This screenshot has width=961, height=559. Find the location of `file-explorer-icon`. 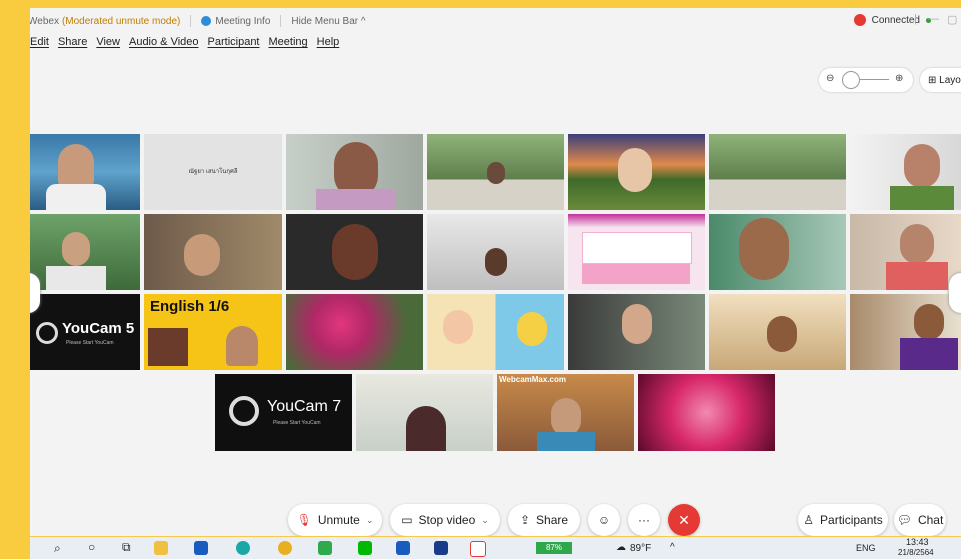

file-explorer-icon is located at coordinates (161, 548).